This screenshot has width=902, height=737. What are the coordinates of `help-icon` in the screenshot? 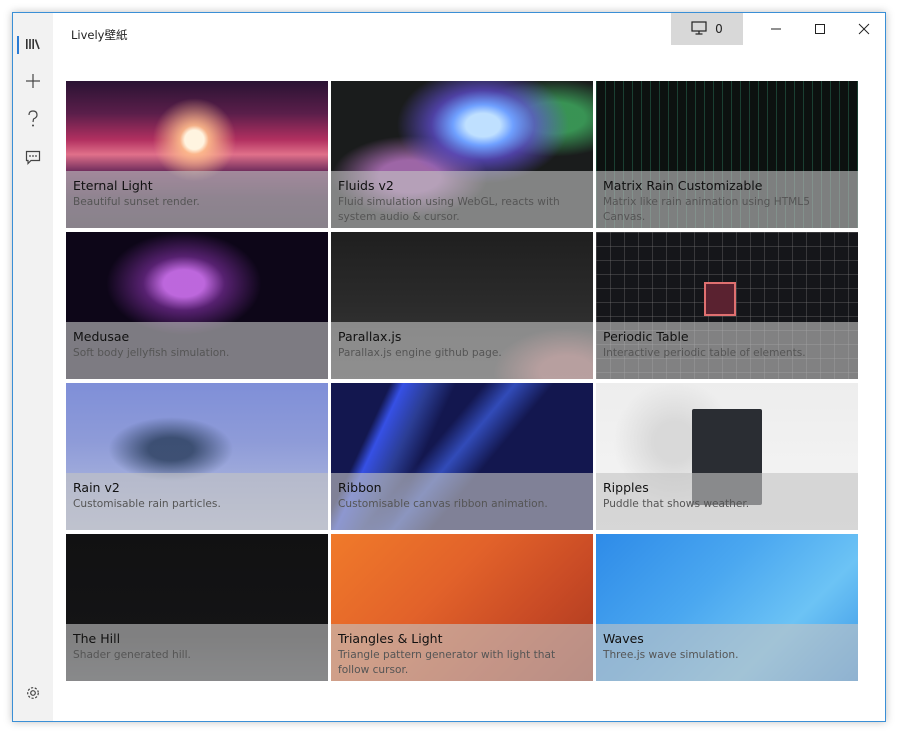 It's located at (33, 121).